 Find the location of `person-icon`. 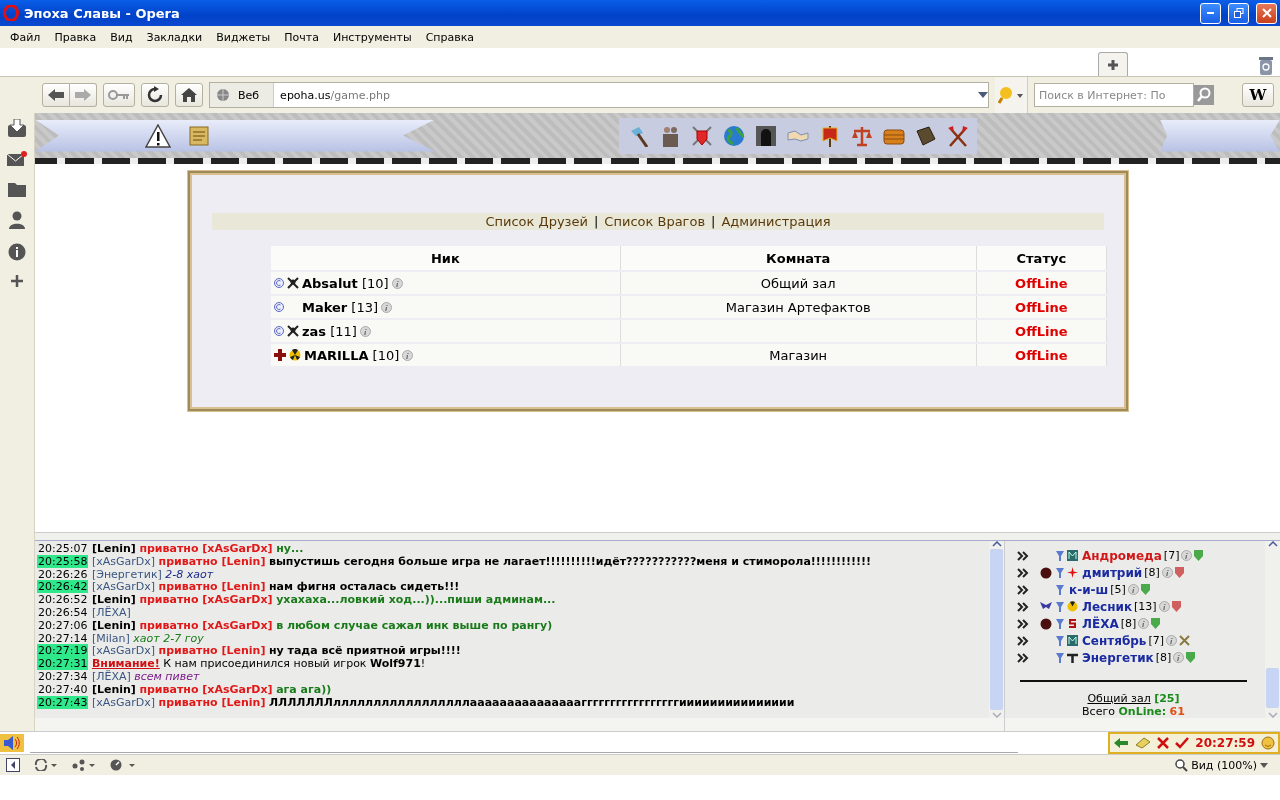

person-icon is located at coordinates (17, 220).